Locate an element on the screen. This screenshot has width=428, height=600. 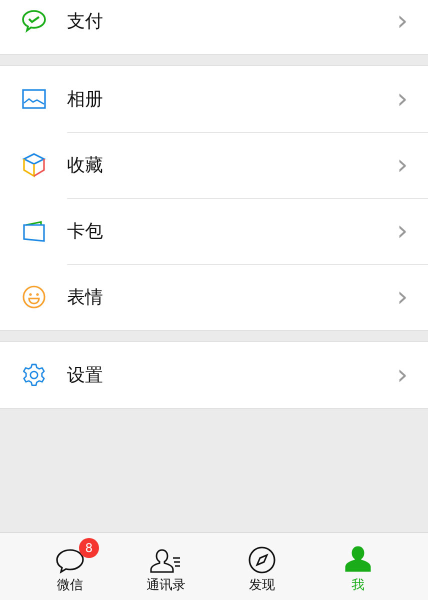
tab: 通讯录 is located at coordinates (166, 566).